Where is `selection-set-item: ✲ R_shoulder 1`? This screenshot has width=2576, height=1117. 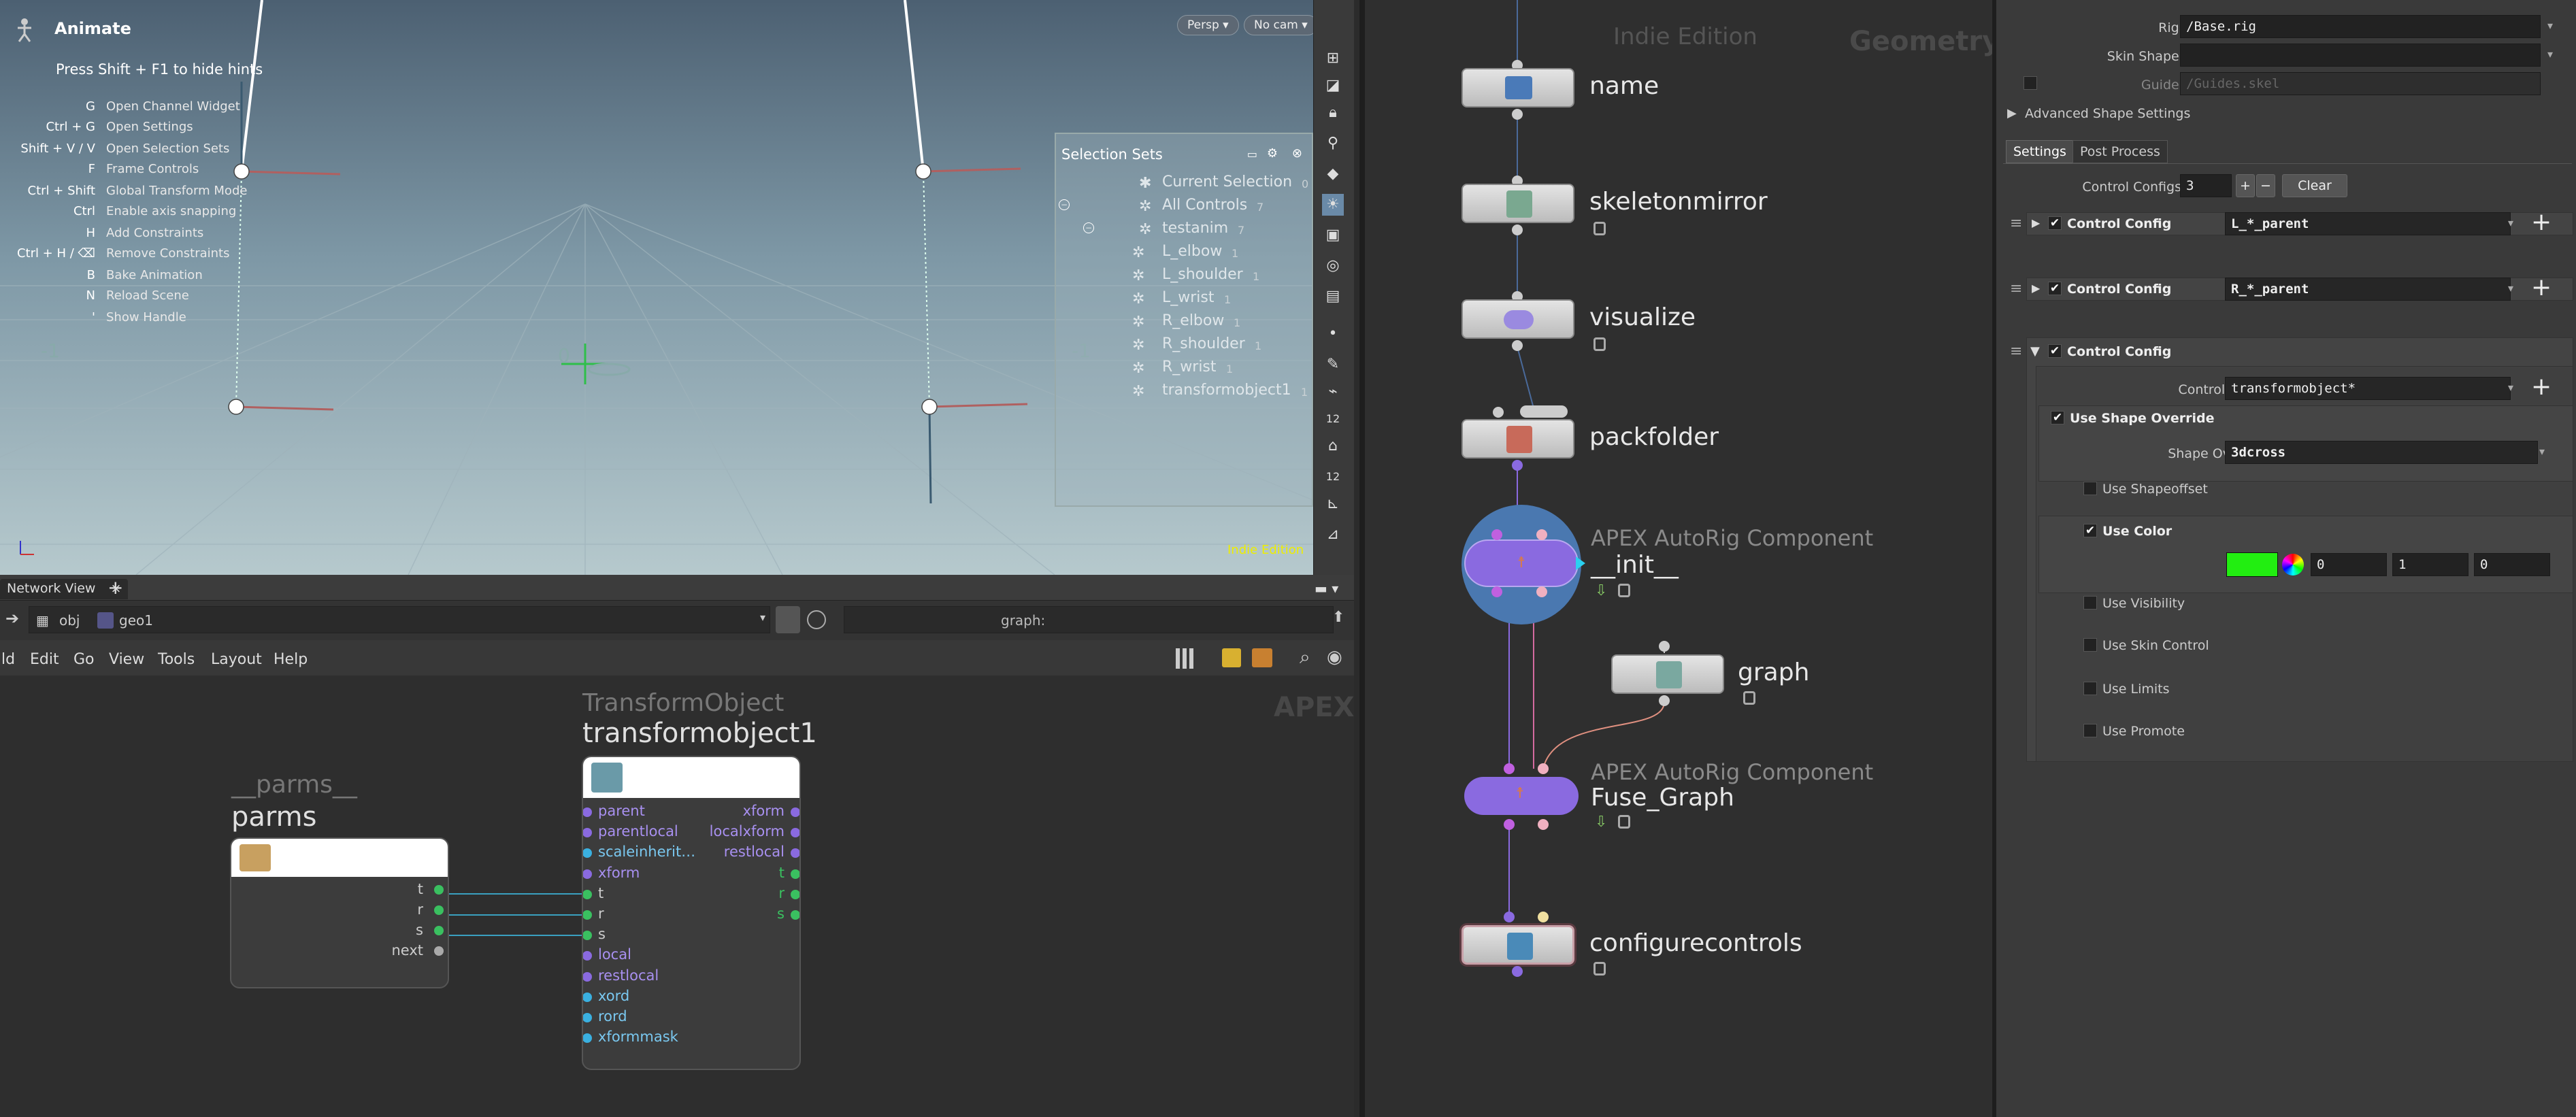
selection-set-item: ✲ R_shoulder 1 is located at coordinates (1184, 346).